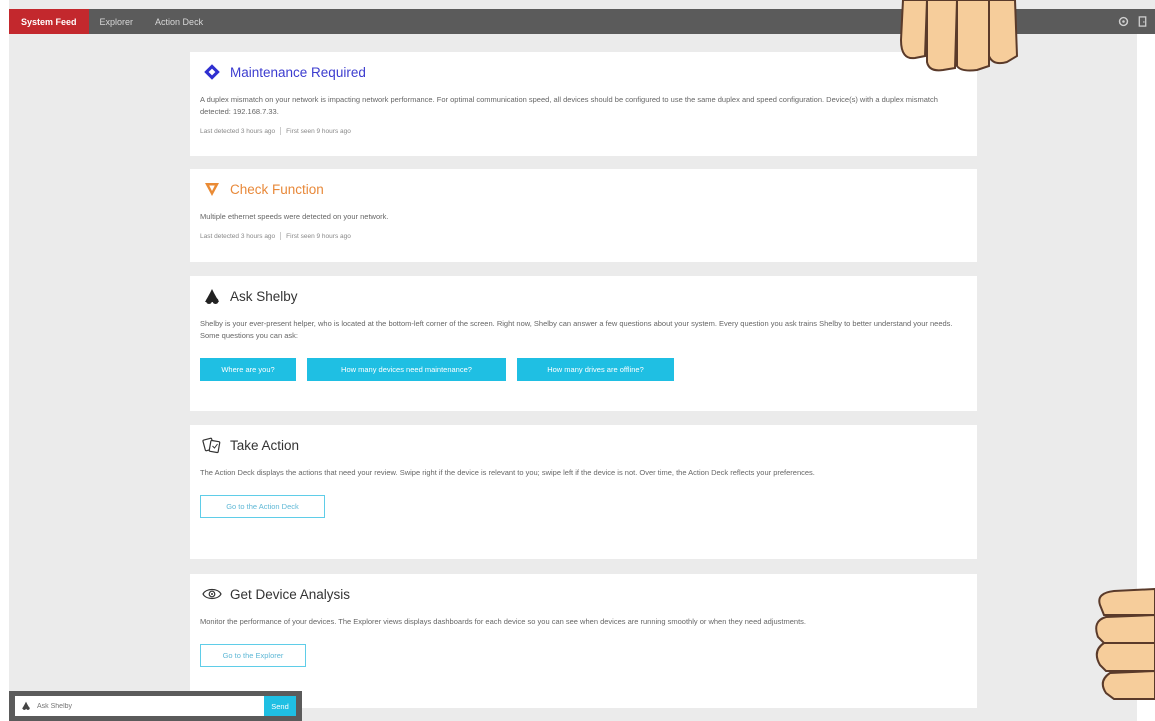 The image size is (1155, 721). What do you see at coordinates (4, 360) in the screenshot?
I see `left-margin` at bounding box center [4, 360].